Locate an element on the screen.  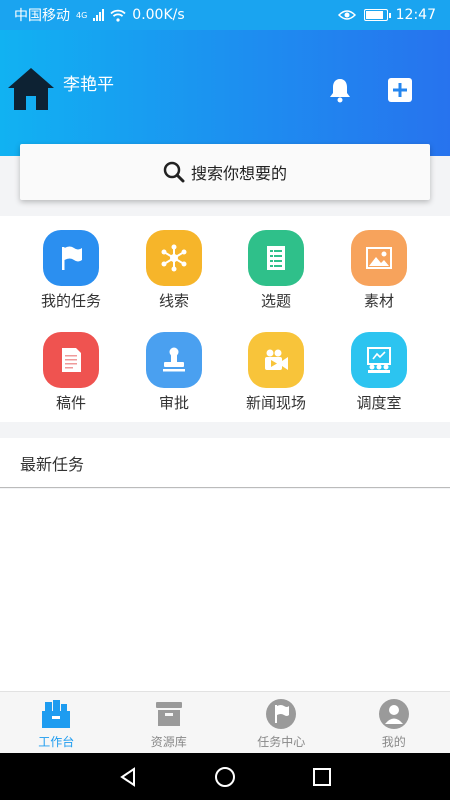
document-icon is located at coordinates (71, 360).